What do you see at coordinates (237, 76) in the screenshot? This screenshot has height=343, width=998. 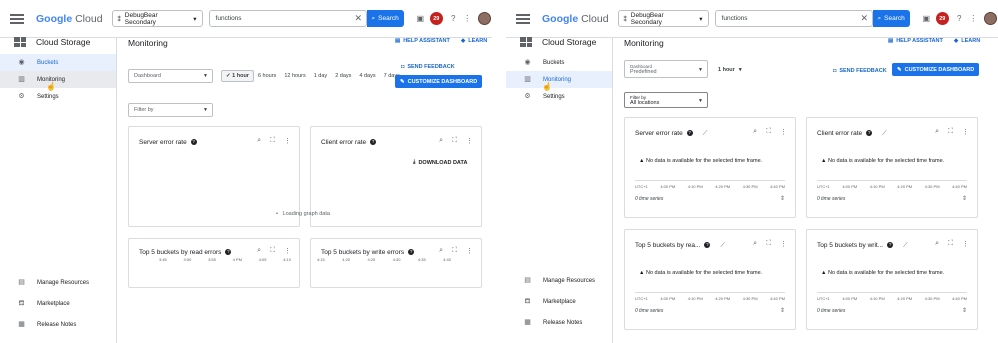 I see `time-1-hour: ✓ 1 hour` at bounding box center [237, 76].